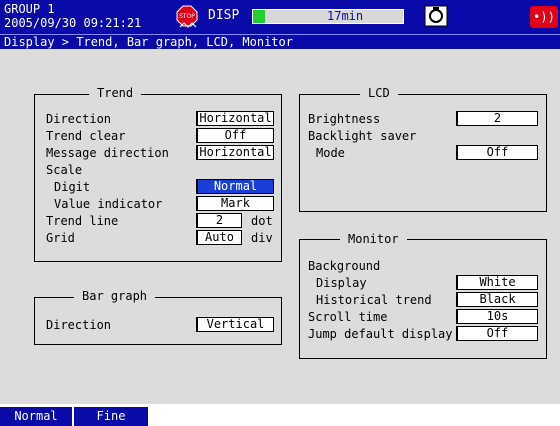 The width and height of the screenshot is (560, 426). Describe the element at coordinates (219, 237) in the screenshot. I see `grid-value: Auto` at that location.